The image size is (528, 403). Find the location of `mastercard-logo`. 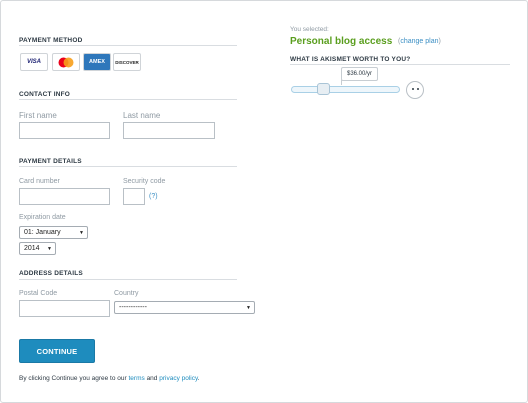

mastercard-logo is located at coordinates (66, 62).